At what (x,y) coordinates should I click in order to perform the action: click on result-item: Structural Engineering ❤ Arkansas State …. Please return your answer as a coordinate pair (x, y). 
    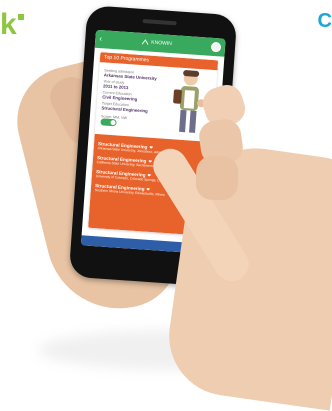
    Looking at the image, I should click on (153, 149).